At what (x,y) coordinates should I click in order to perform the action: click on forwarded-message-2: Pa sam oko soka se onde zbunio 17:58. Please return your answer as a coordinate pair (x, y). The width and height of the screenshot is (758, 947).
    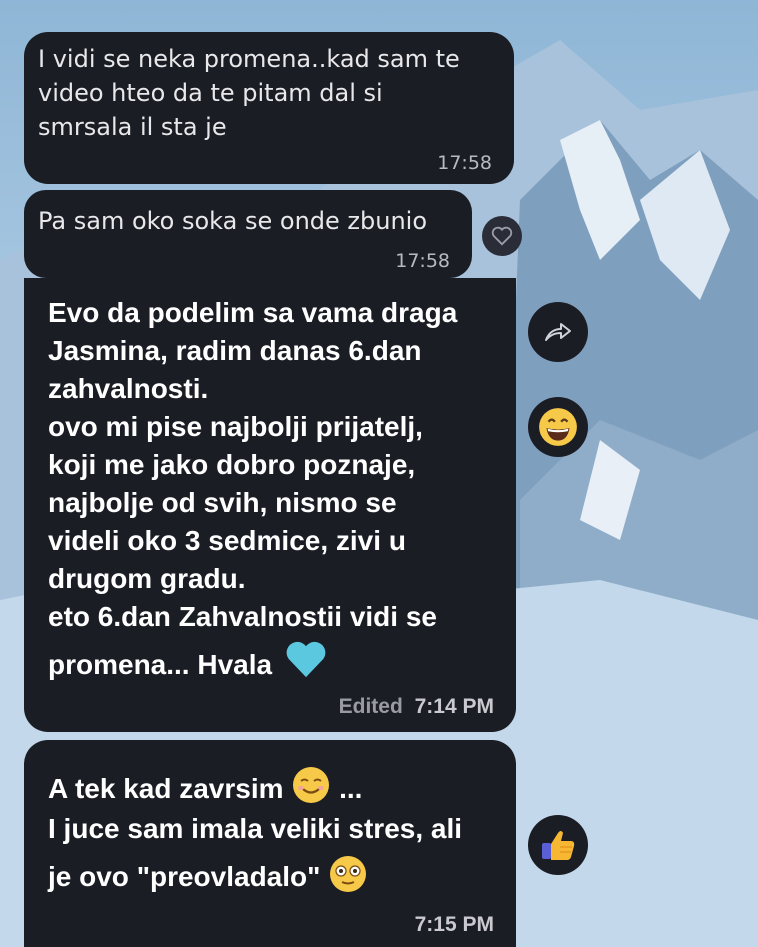
    Looking at the image, I should click on (248, 234).